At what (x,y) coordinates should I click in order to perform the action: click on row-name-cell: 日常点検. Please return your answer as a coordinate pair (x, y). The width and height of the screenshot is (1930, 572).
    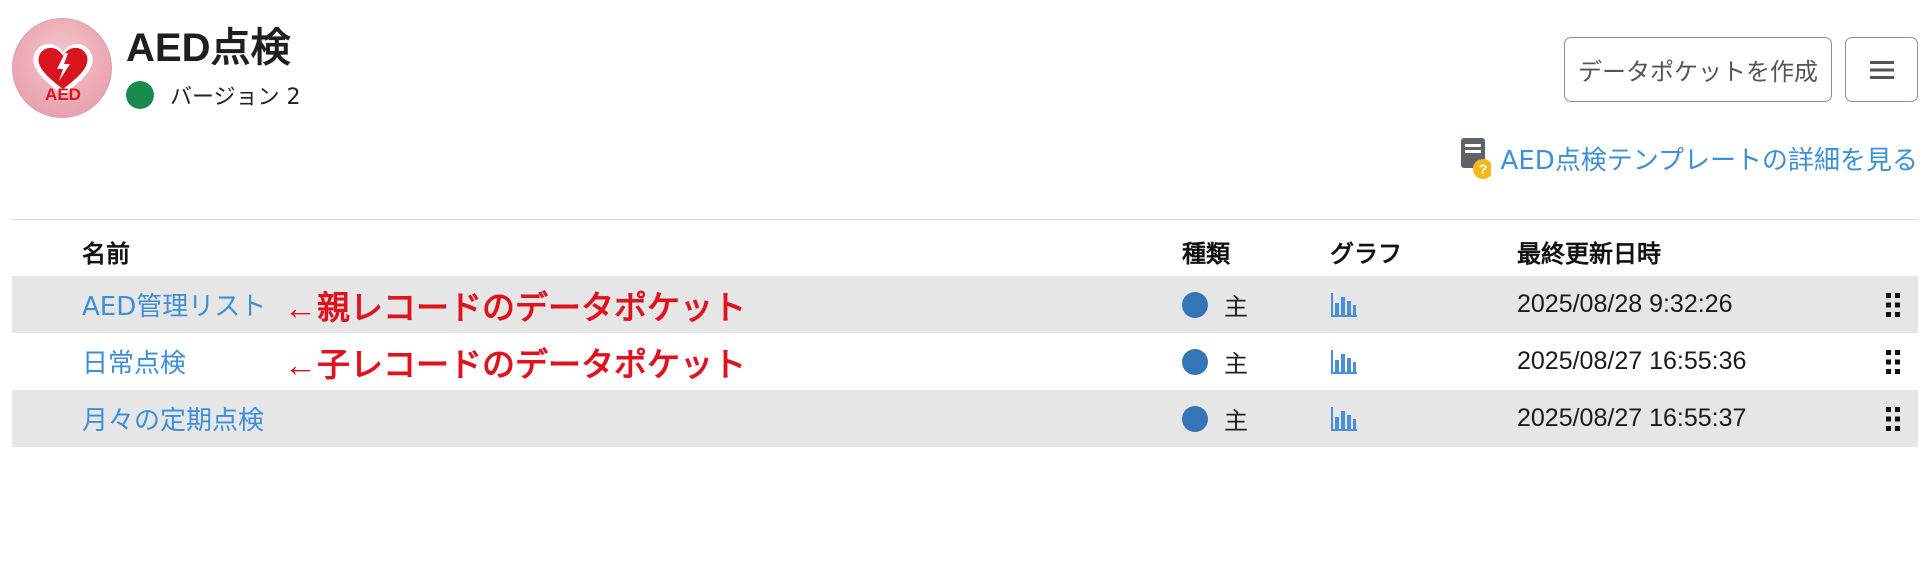
    Looking at the image, I should click on (134, 361).